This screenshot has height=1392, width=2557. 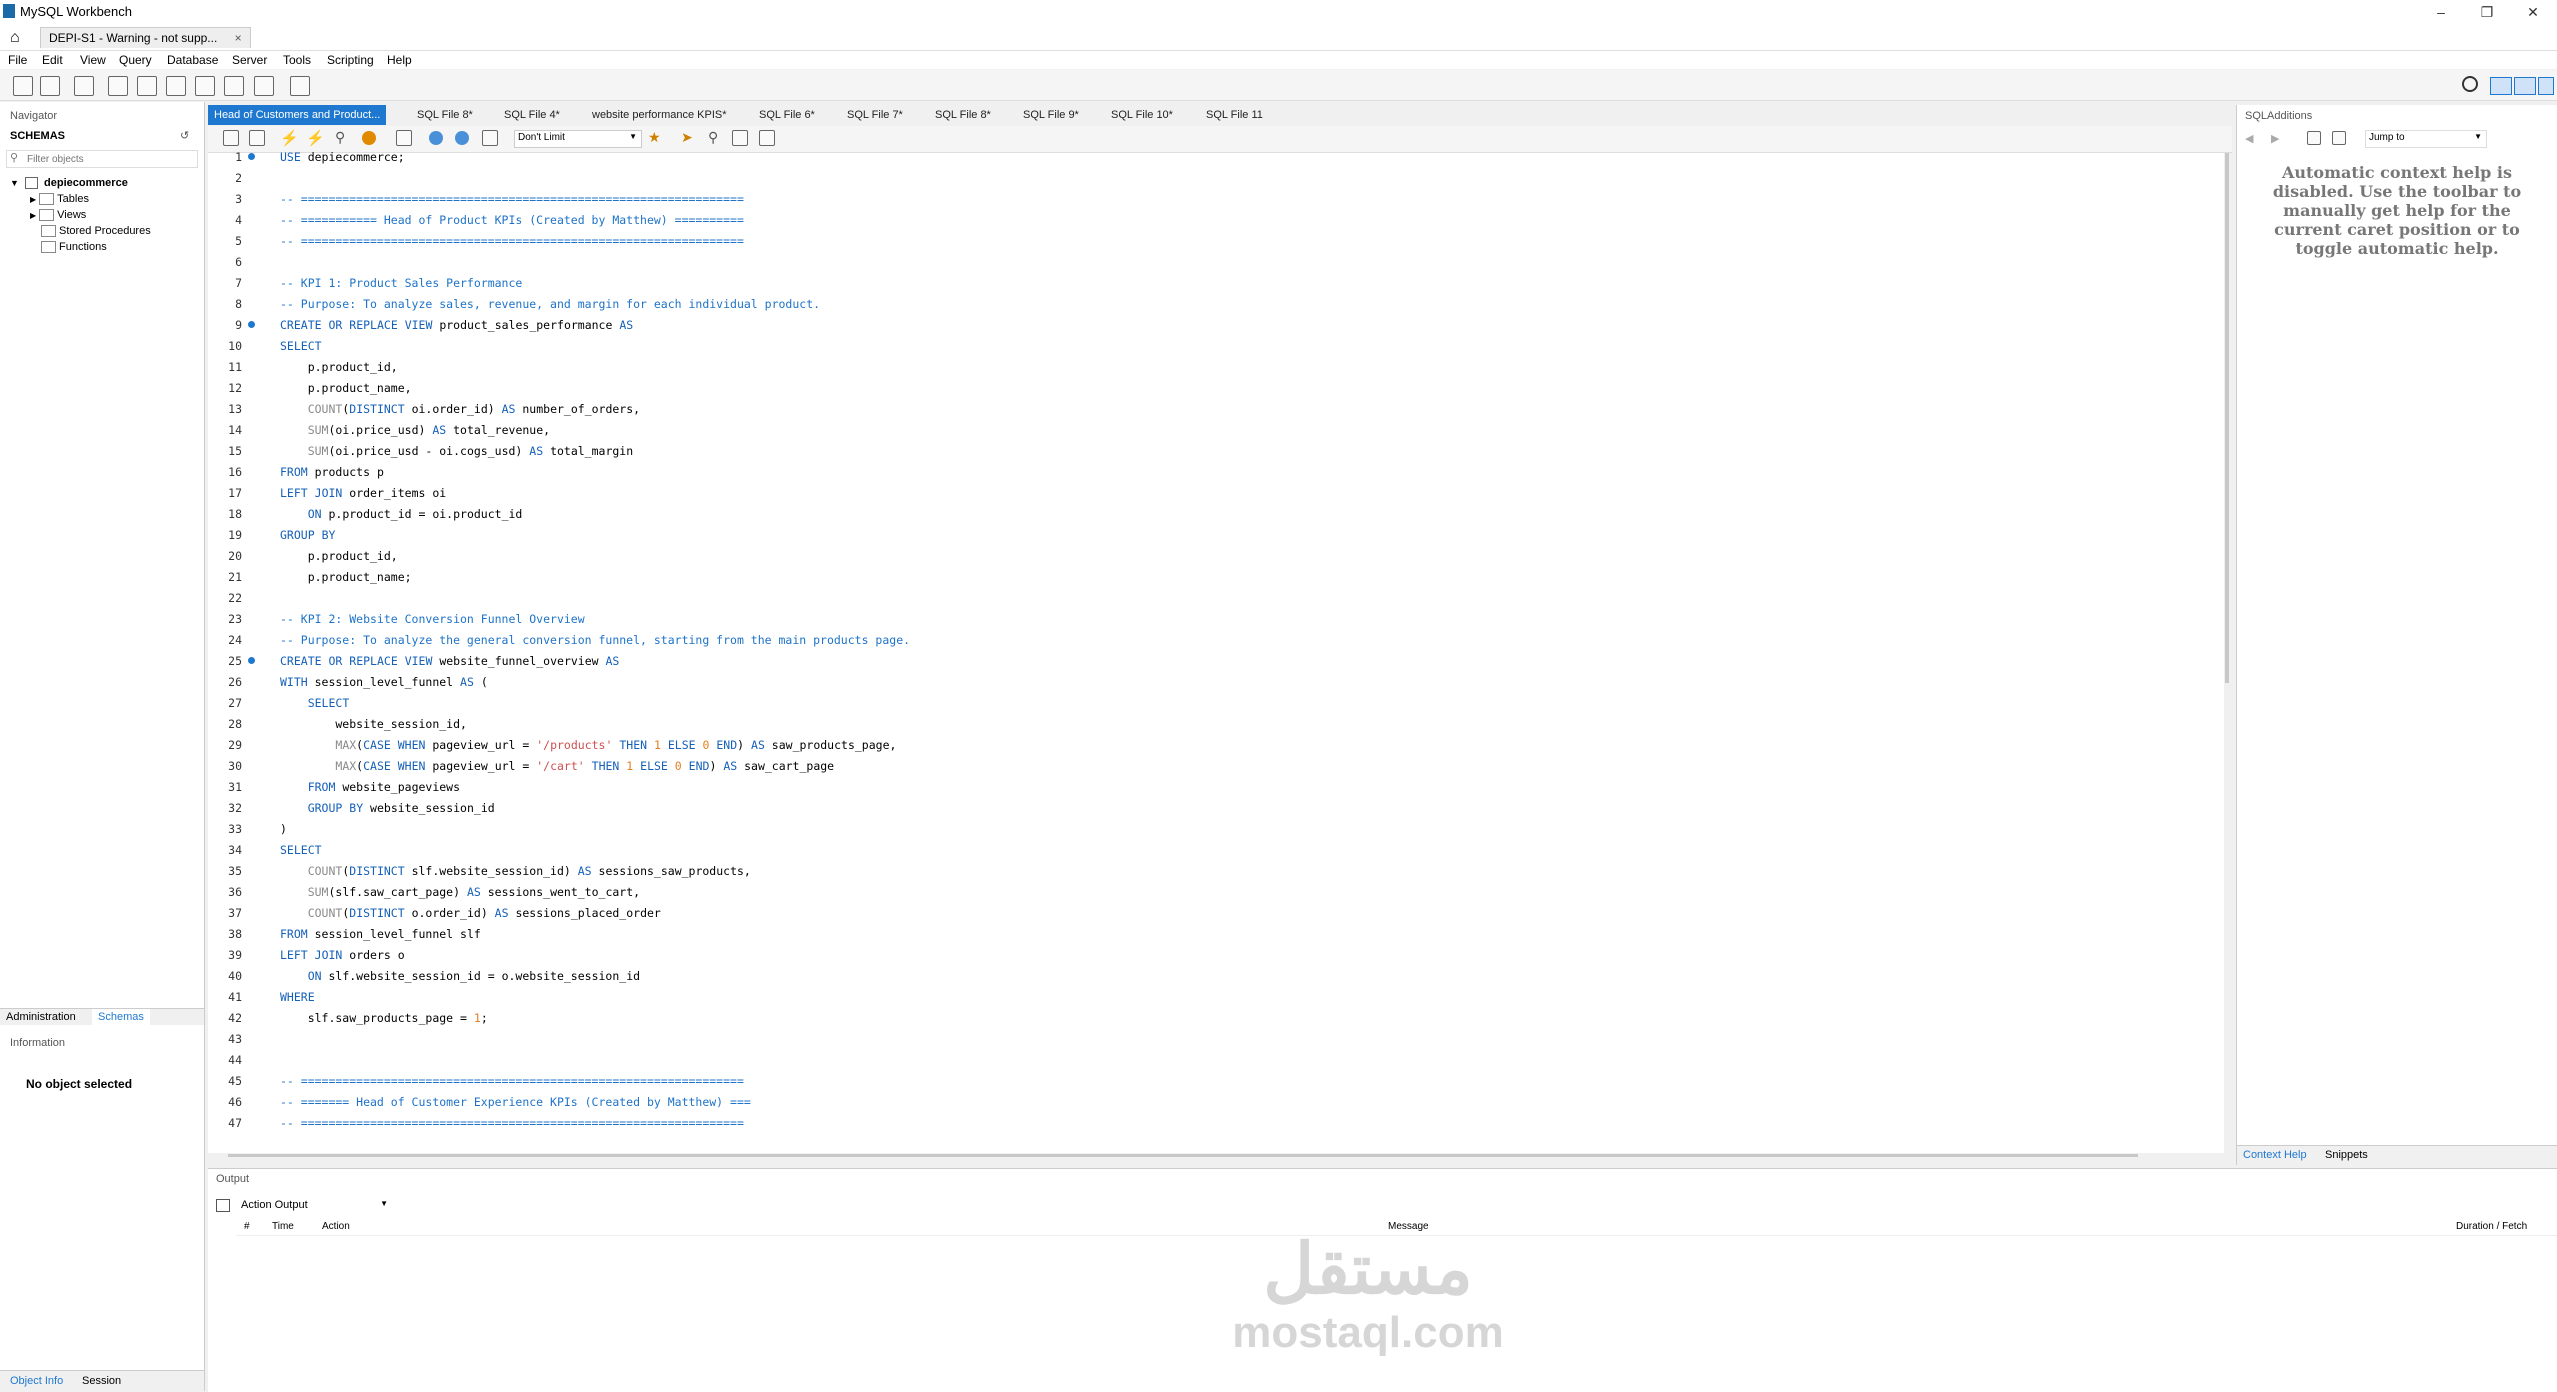 What do you see at coordinates (80, 233) in the screenshot?
I see `tree-item-stored-procedures: Stored Procedures` at bounding box center [80, 233].